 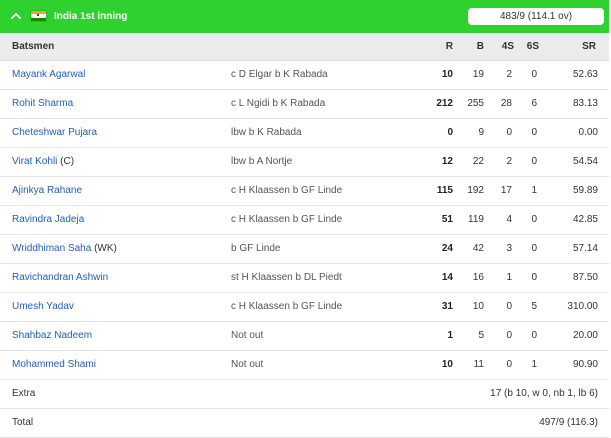 What do you see at coordinates (481, 335) in the screenshot?
I see `balls-value: 5` at bounding box center [481, 335].